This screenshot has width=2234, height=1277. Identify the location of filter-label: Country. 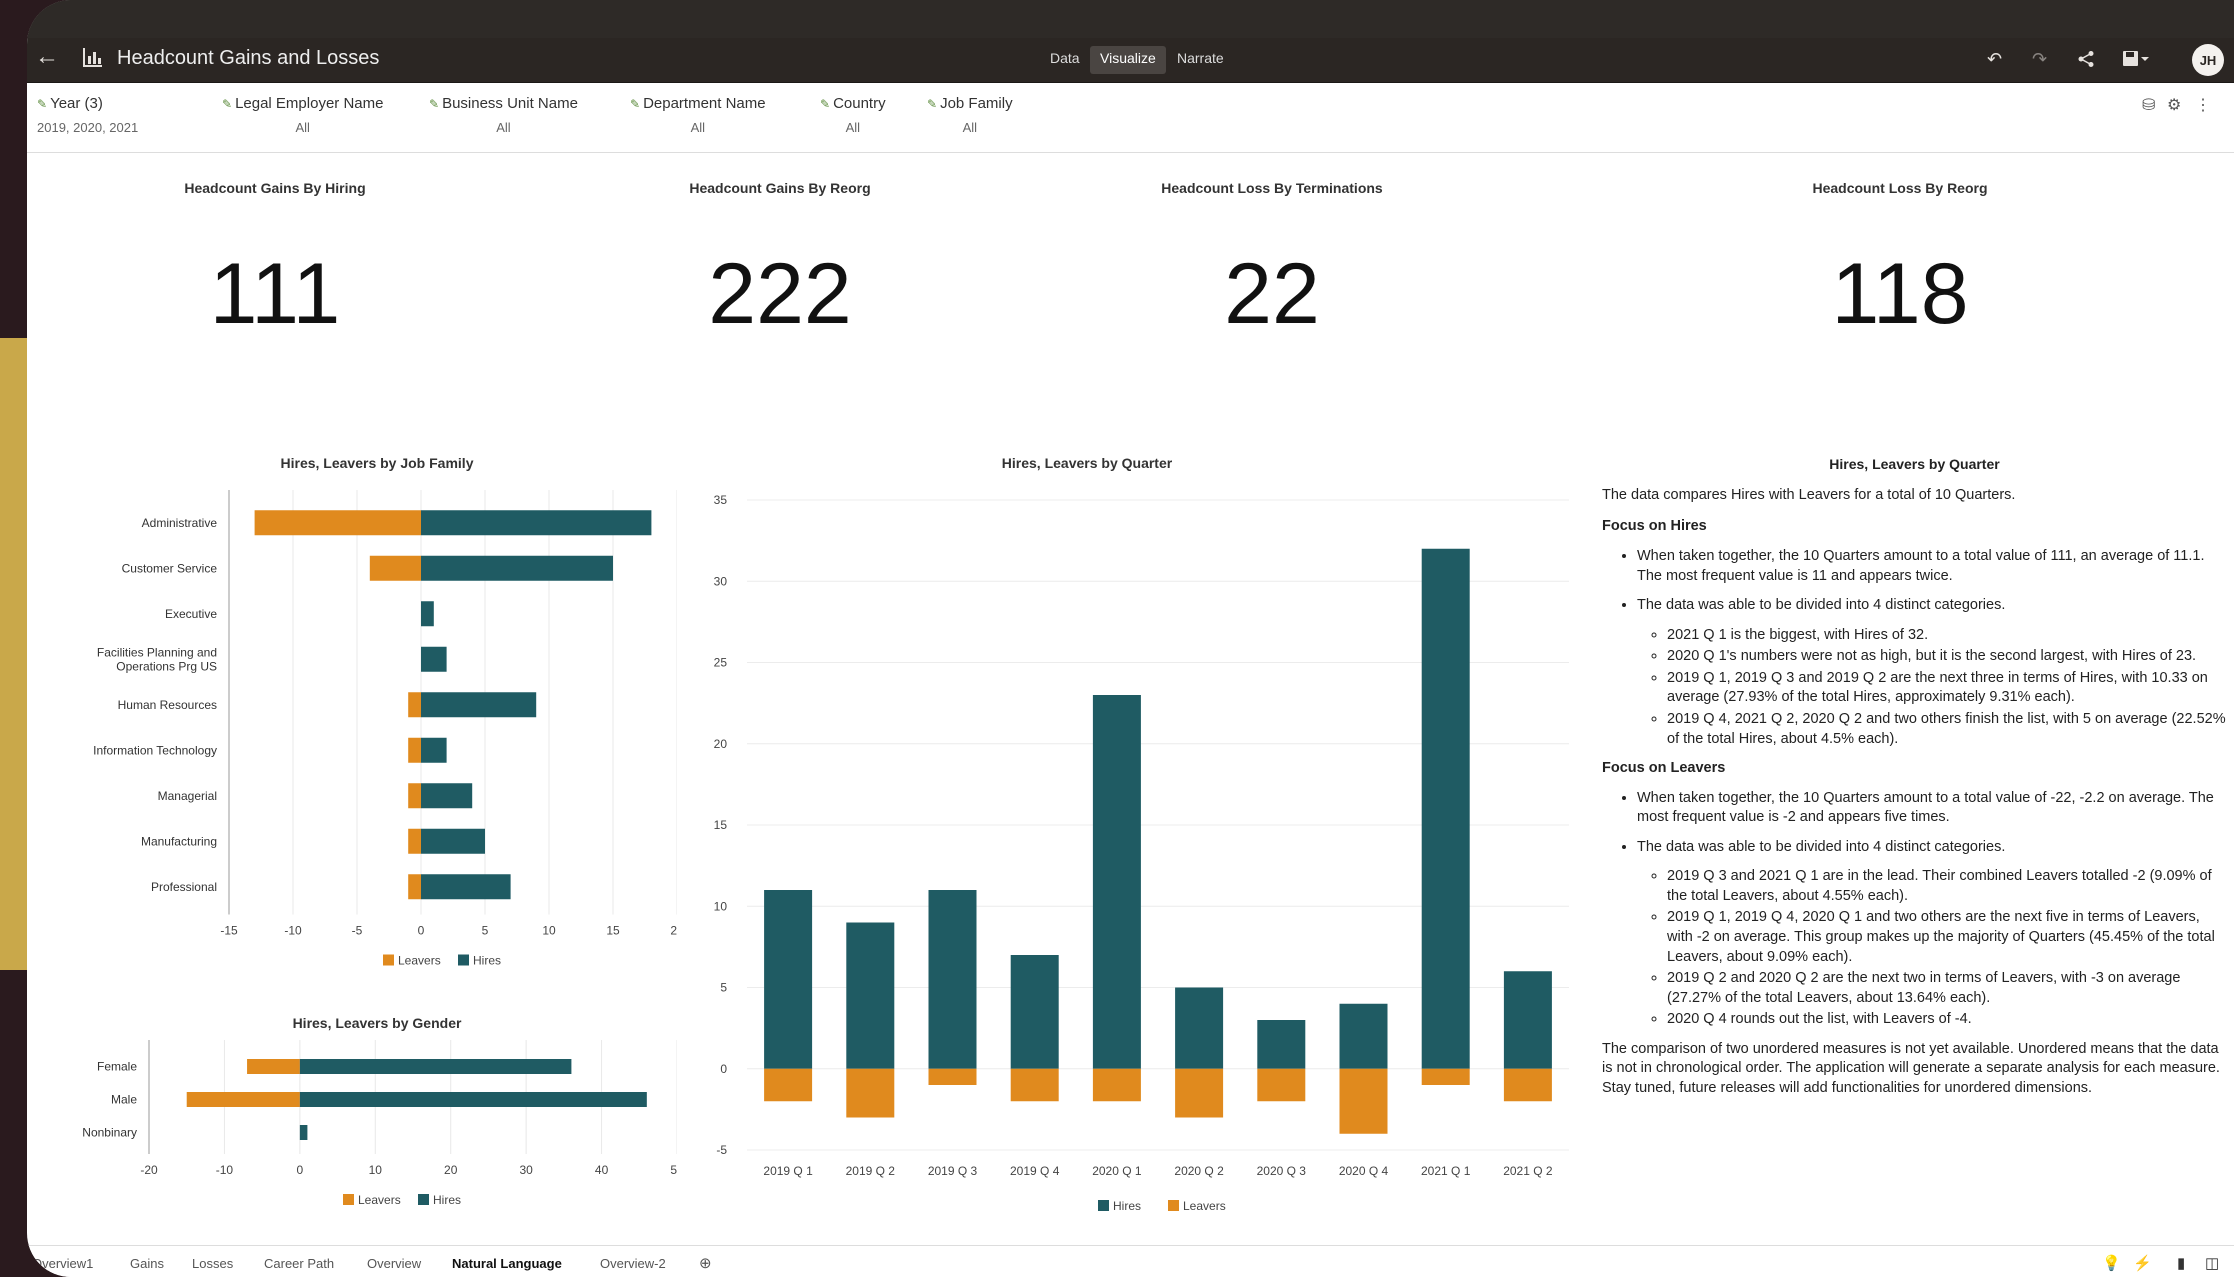
(859, 103).